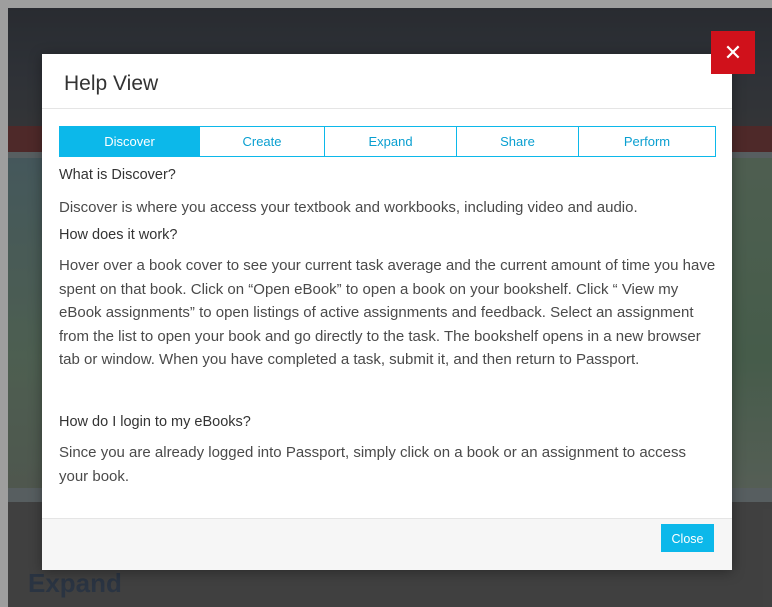 This screenshot has height=607, width=772. I want to click on tab-perform: Perform, so click(647, 141).